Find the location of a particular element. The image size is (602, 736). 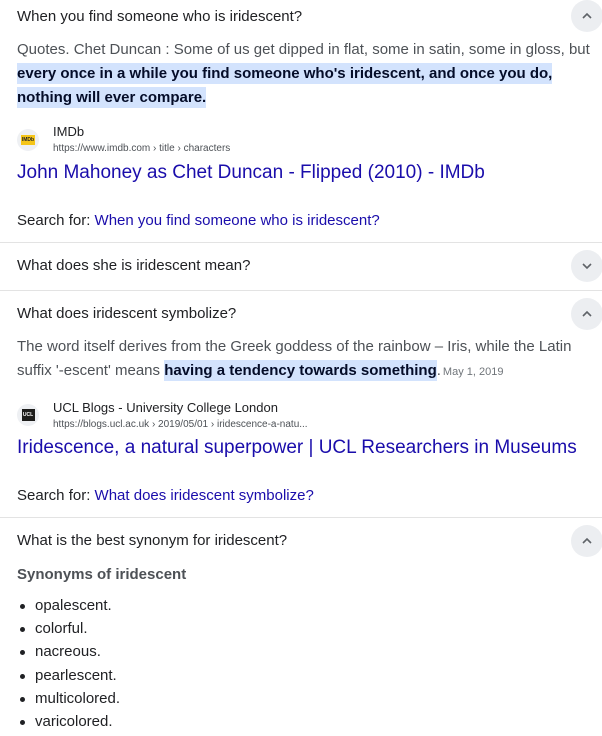

answer-highlight: having a tendency towards something is located at coordinates (300, 370).